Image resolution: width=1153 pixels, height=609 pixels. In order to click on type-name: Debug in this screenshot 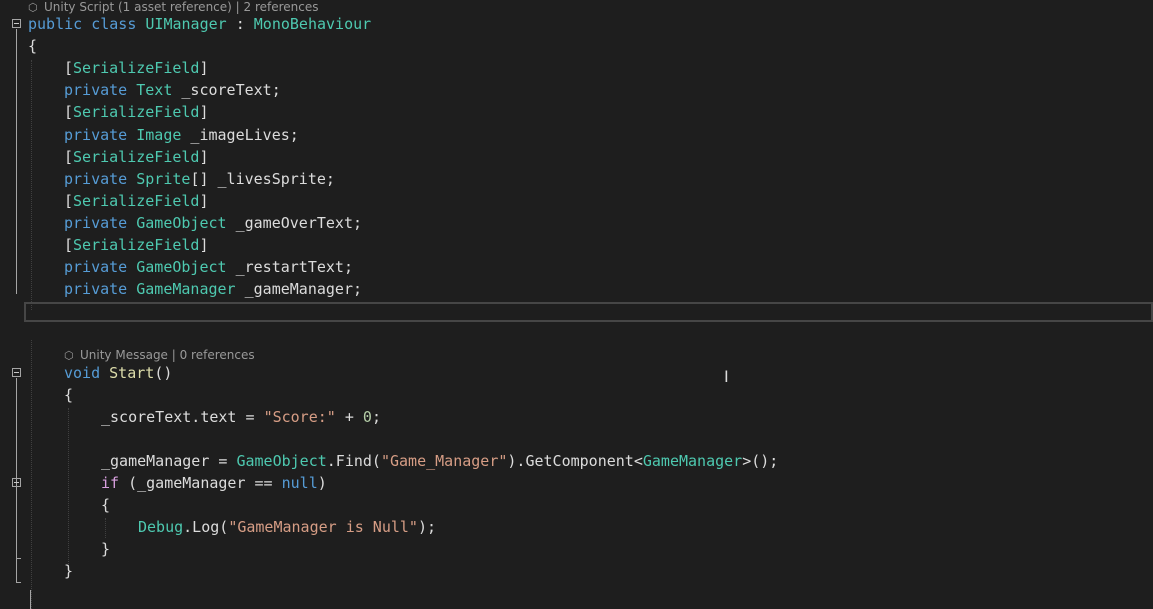, I will do `click(161, 527)`.